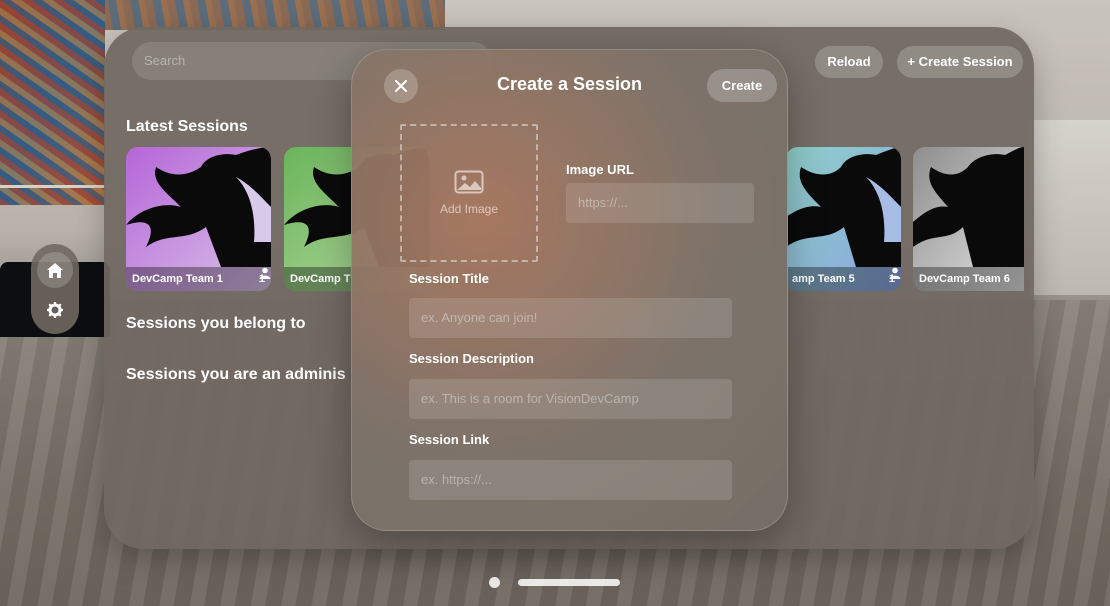 Image resolution: width=1110 pixels, height=606 pixels. I want to click on session-card: DevCamp Team 6, so click(968, 219).